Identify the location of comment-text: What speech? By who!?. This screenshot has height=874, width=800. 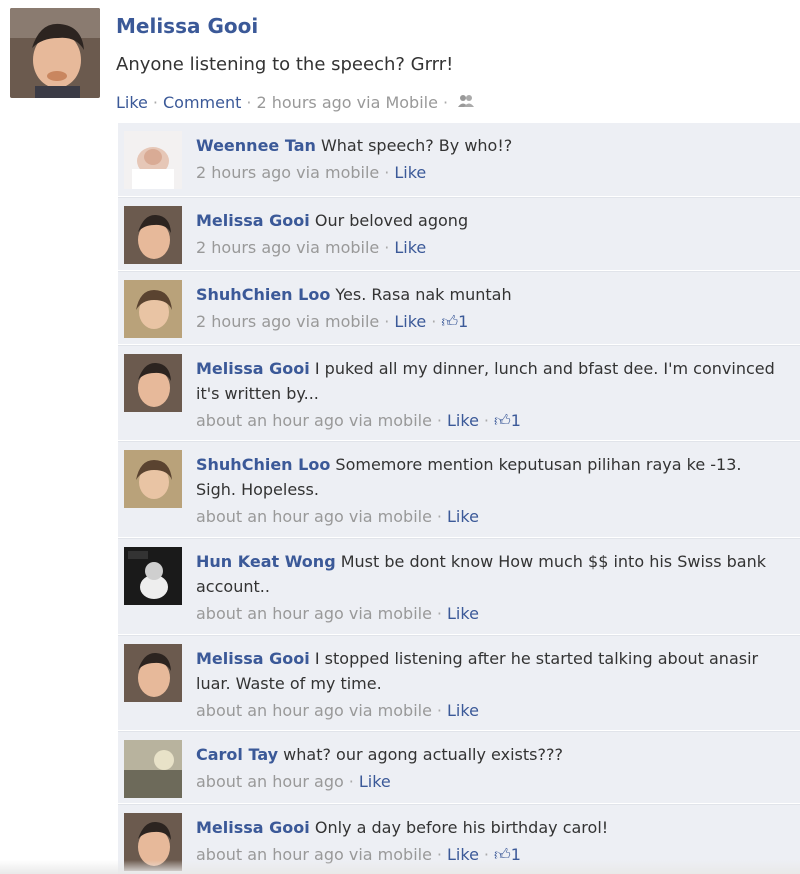
(416, 145).